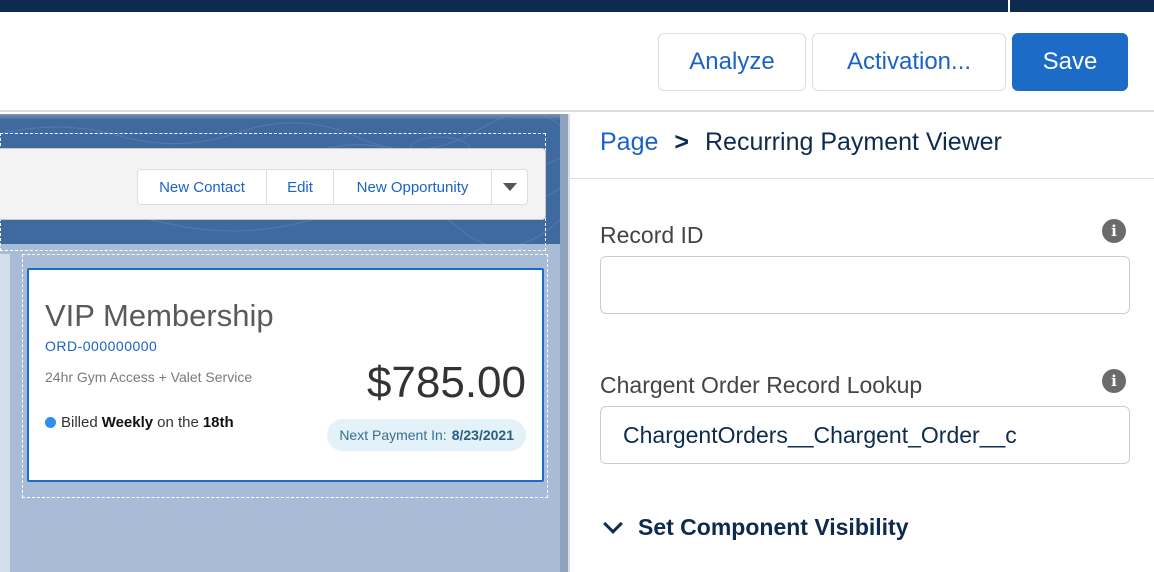 This screenshot has width=1154, height=572. I want to click on new-opportunity-button: New Opportunity, so click(412, 187).